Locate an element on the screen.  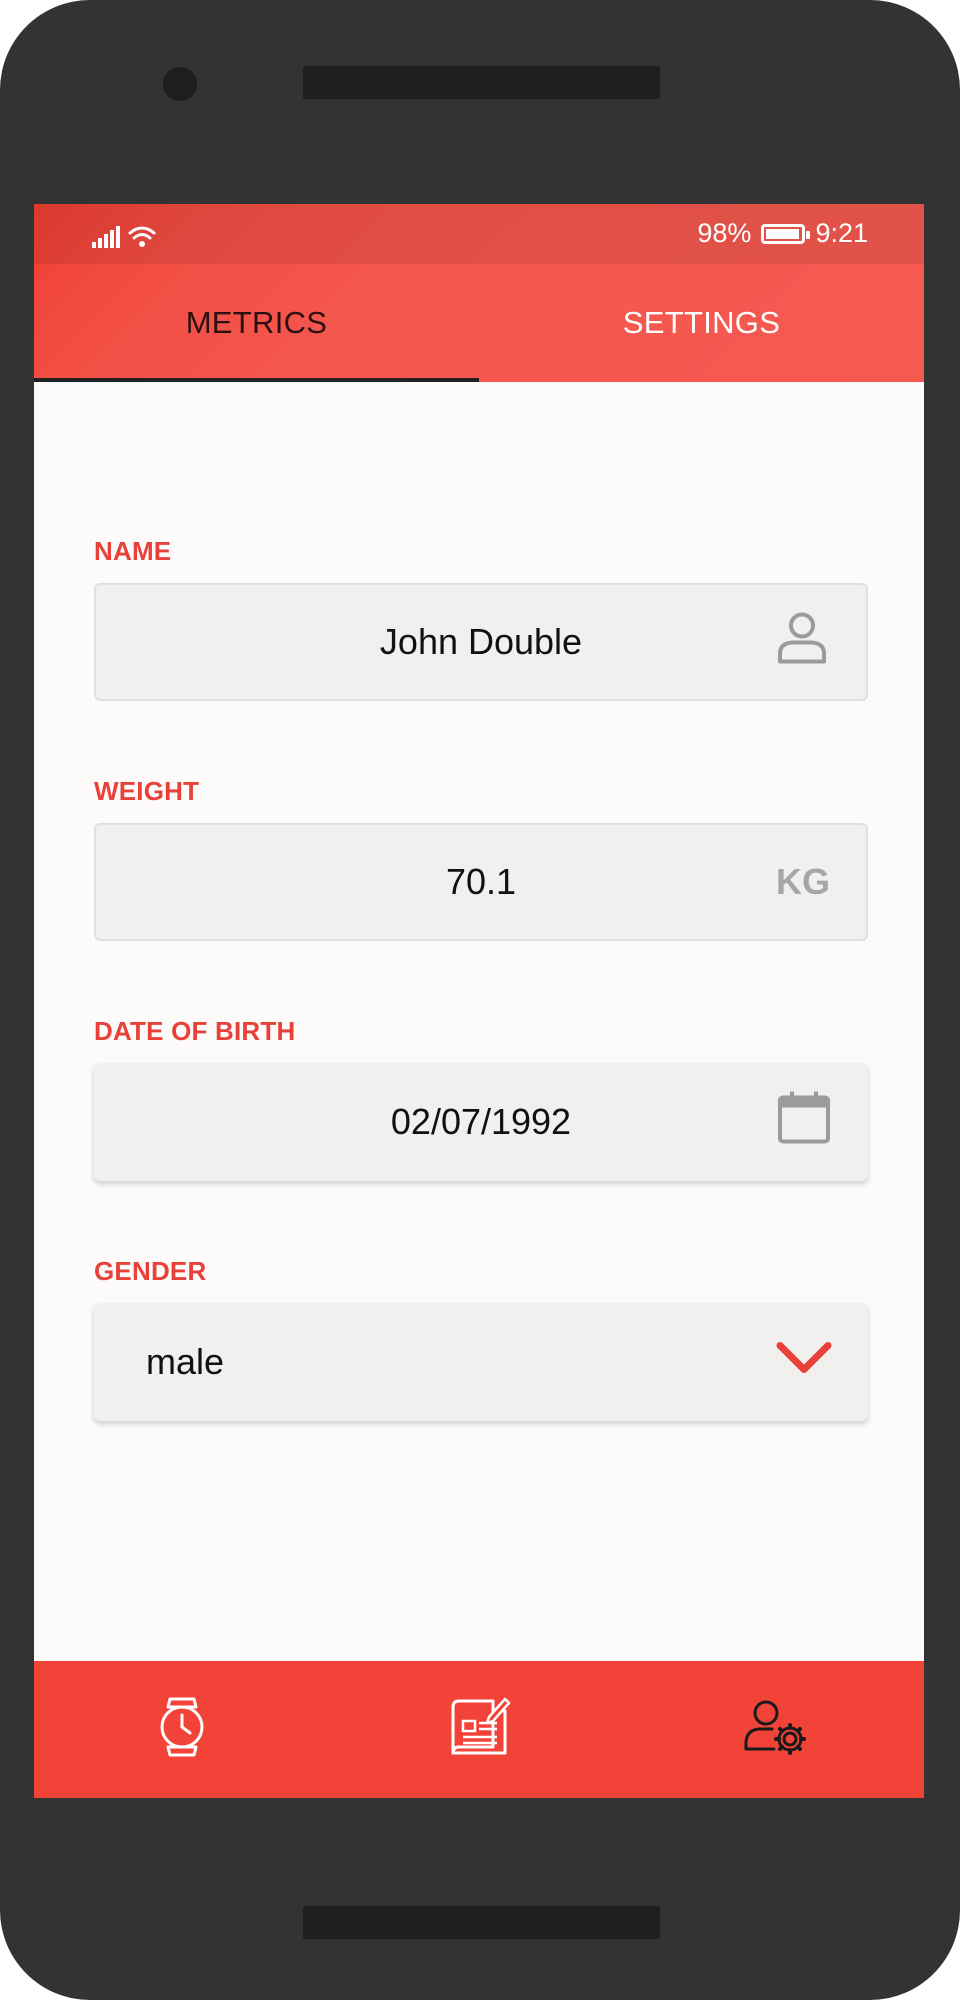
weight-field: 70.1 KG is located at coordinates (481, 882).